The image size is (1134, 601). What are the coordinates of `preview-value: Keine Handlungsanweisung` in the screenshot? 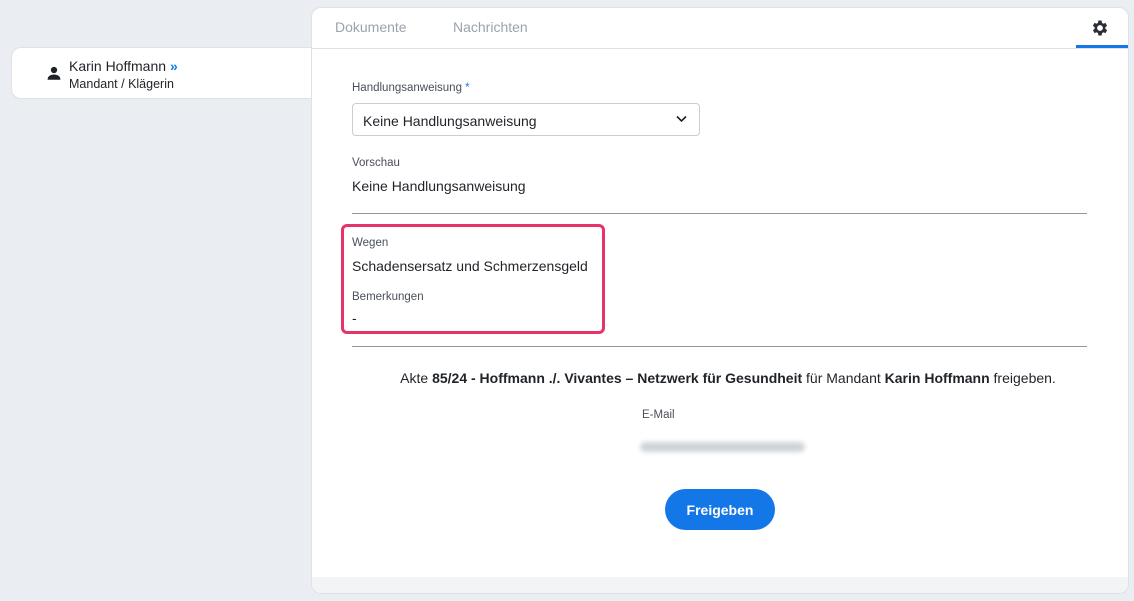 It's located at (439, 186).